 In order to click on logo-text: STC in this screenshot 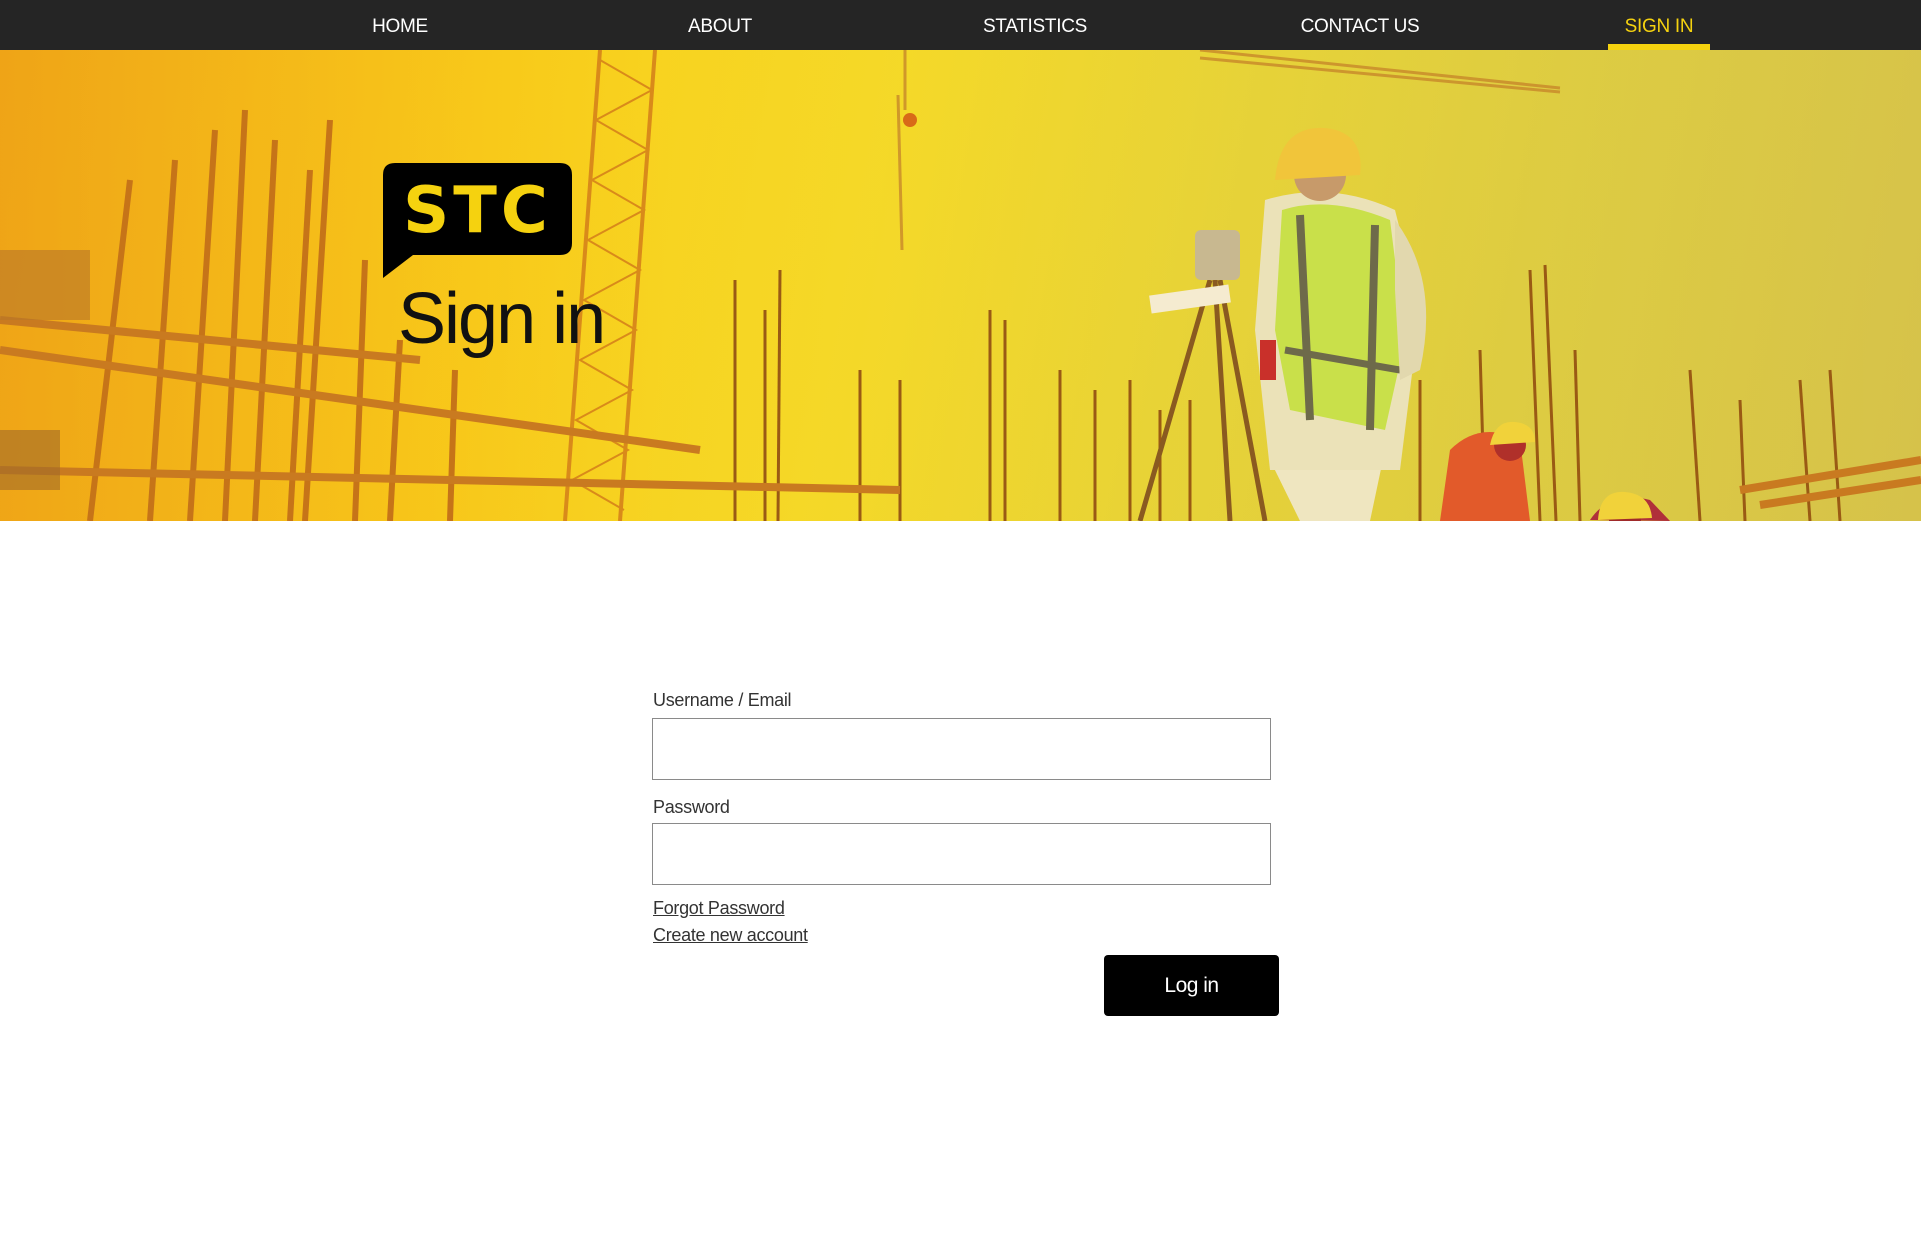, I will do `click(477, 211)`.